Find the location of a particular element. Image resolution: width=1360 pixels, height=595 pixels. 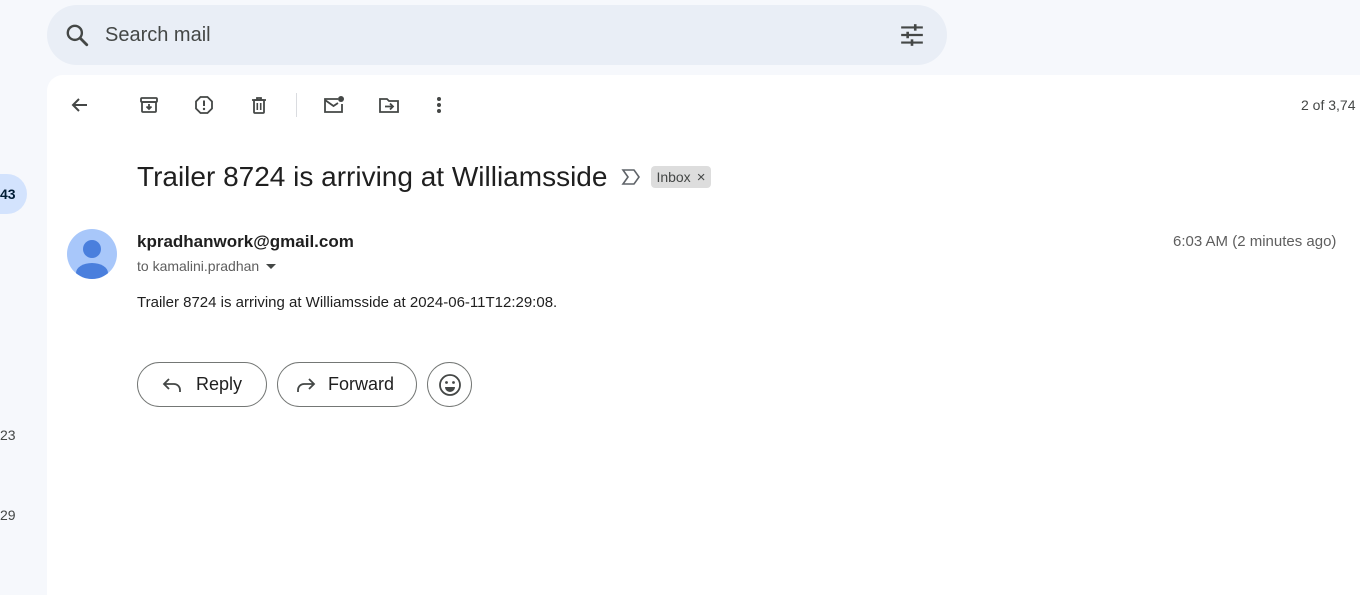

pagination-count: 2 of 3,74 is located at coordinates (1328, 105).